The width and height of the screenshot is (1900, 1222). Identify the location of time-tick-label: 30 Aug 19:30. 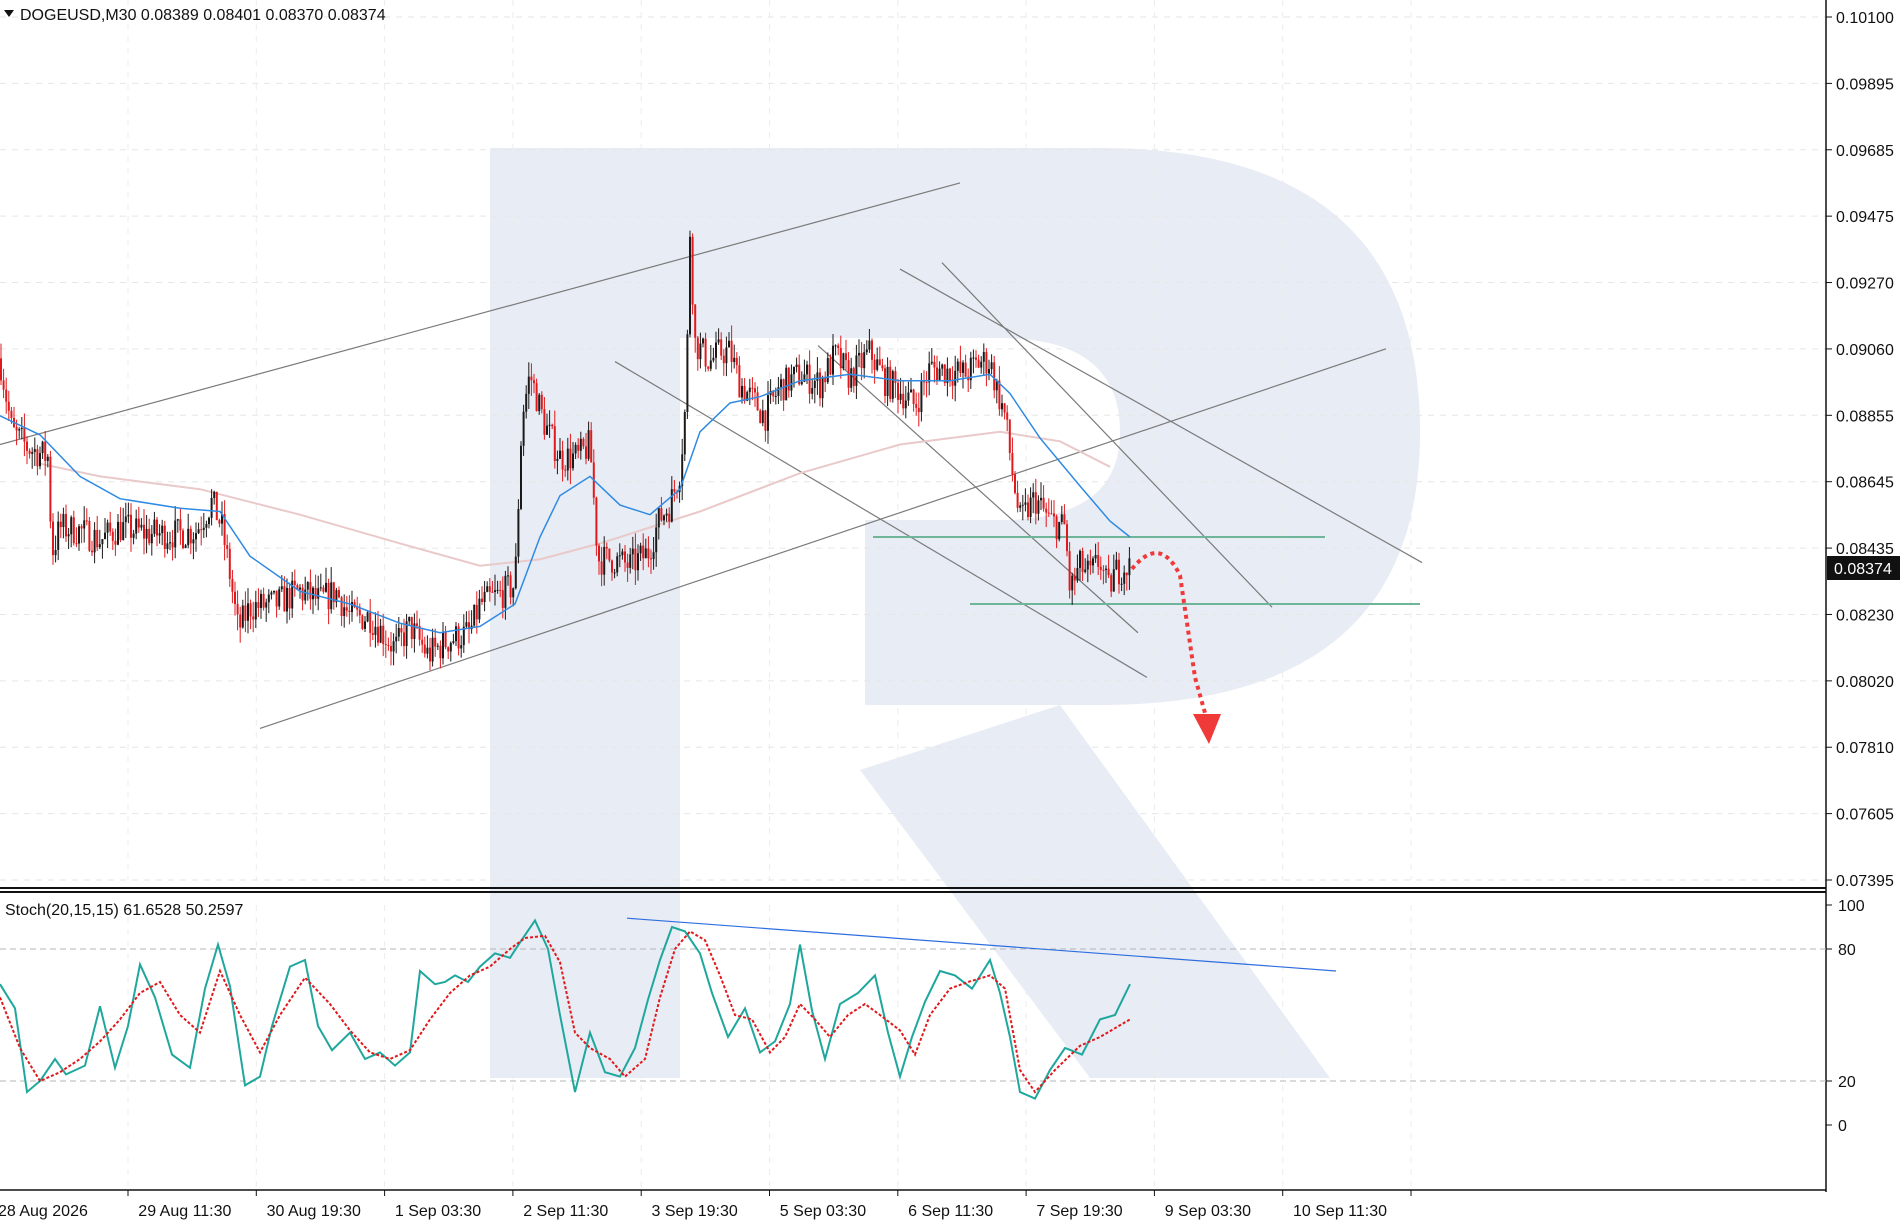
(314, 1211).